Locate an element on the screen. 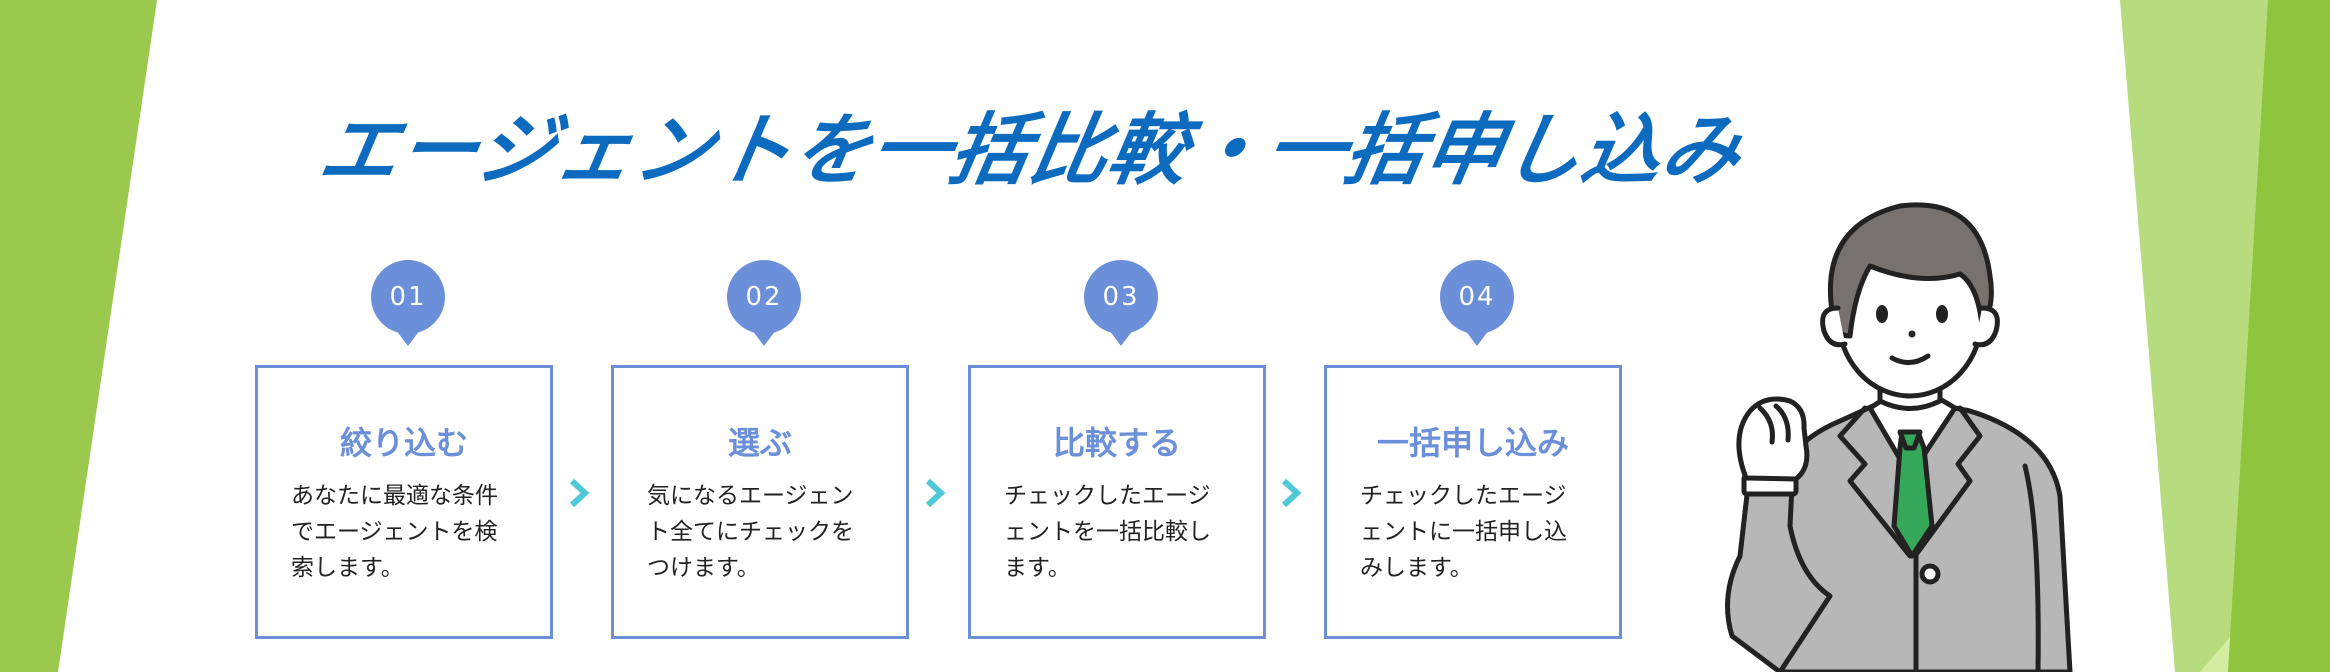 The image size is (2330, 672). step-card: 選ぶ 気になるエージェン ト全てにチェックを つけます。 is located at coordinates (760, 502).